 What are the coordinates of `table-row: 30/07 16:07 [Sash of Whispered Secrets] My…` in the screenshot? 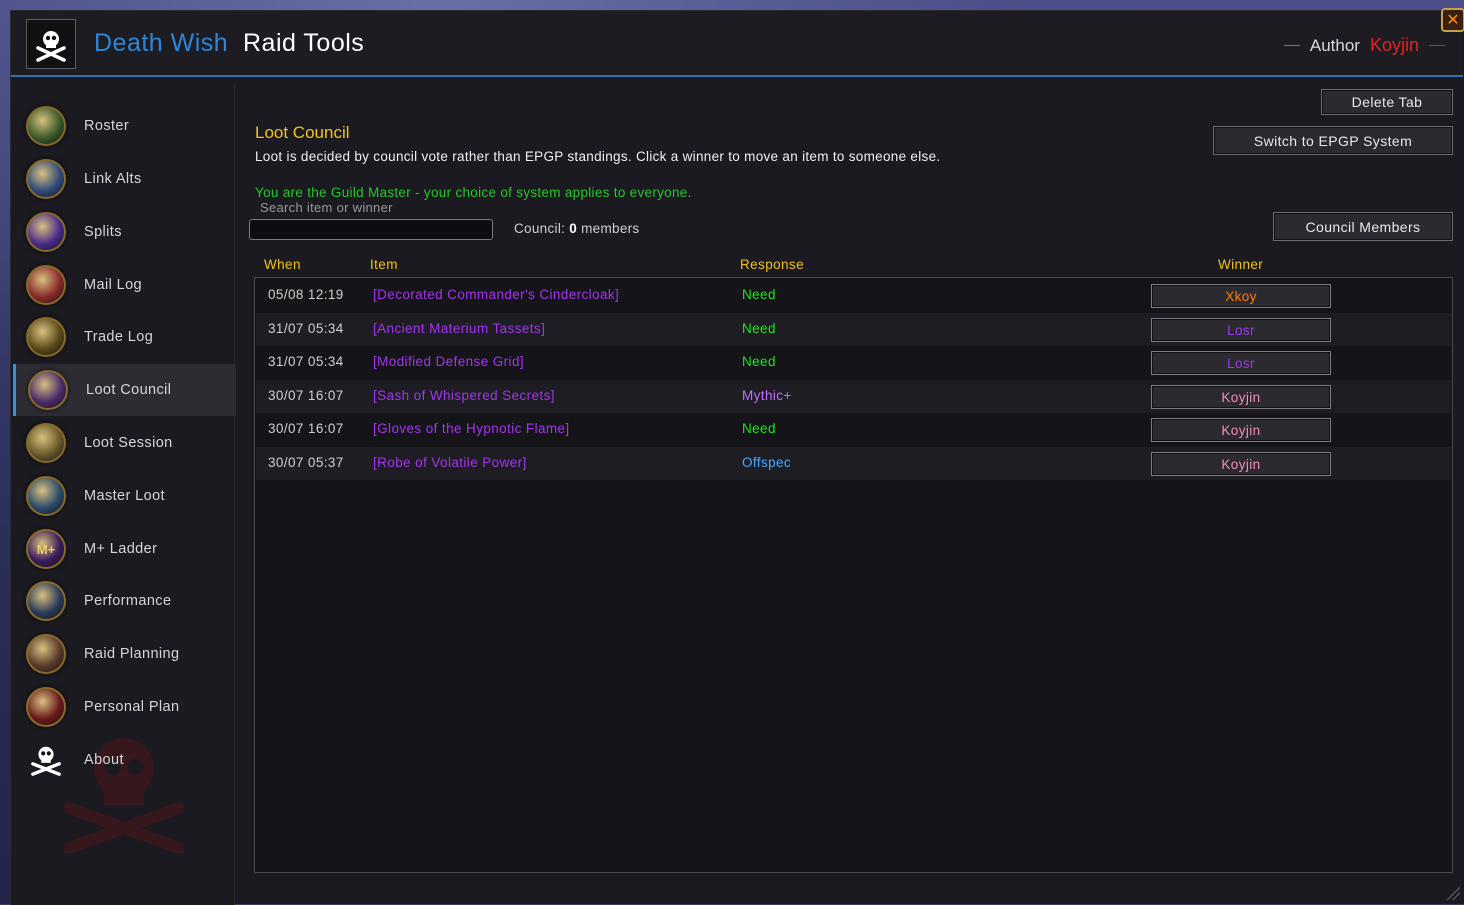 It's located at (853, 396).